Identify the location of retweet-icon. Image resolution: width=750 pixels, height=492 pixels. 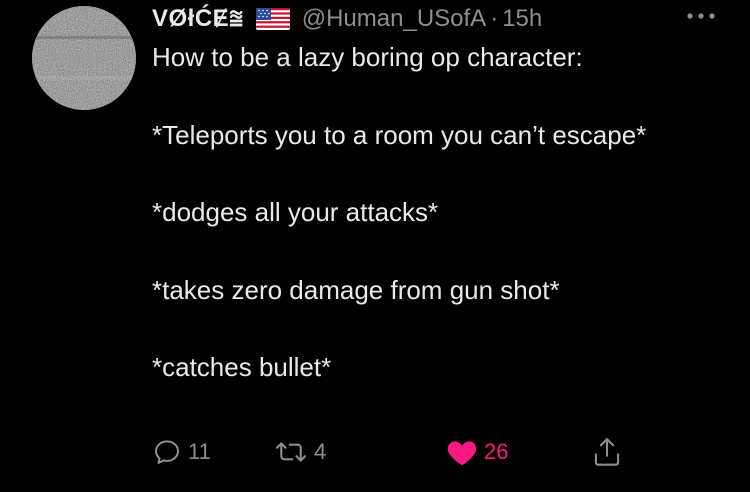
(291, 452).